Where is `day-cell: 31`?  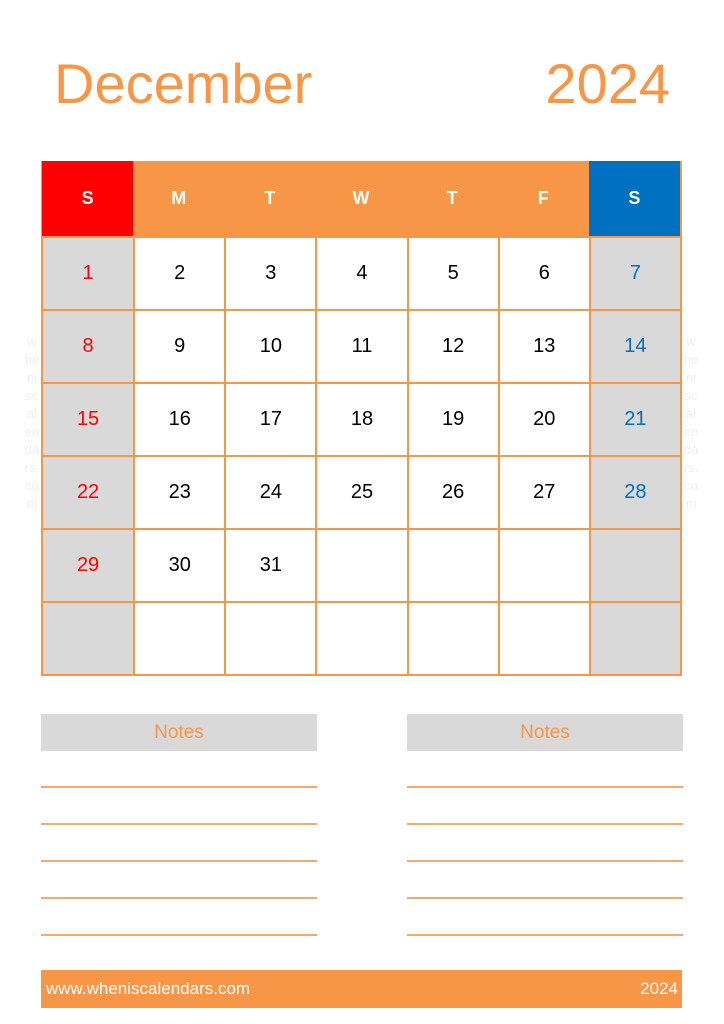 day-cell: 31 is located at coordinates (270, 564).